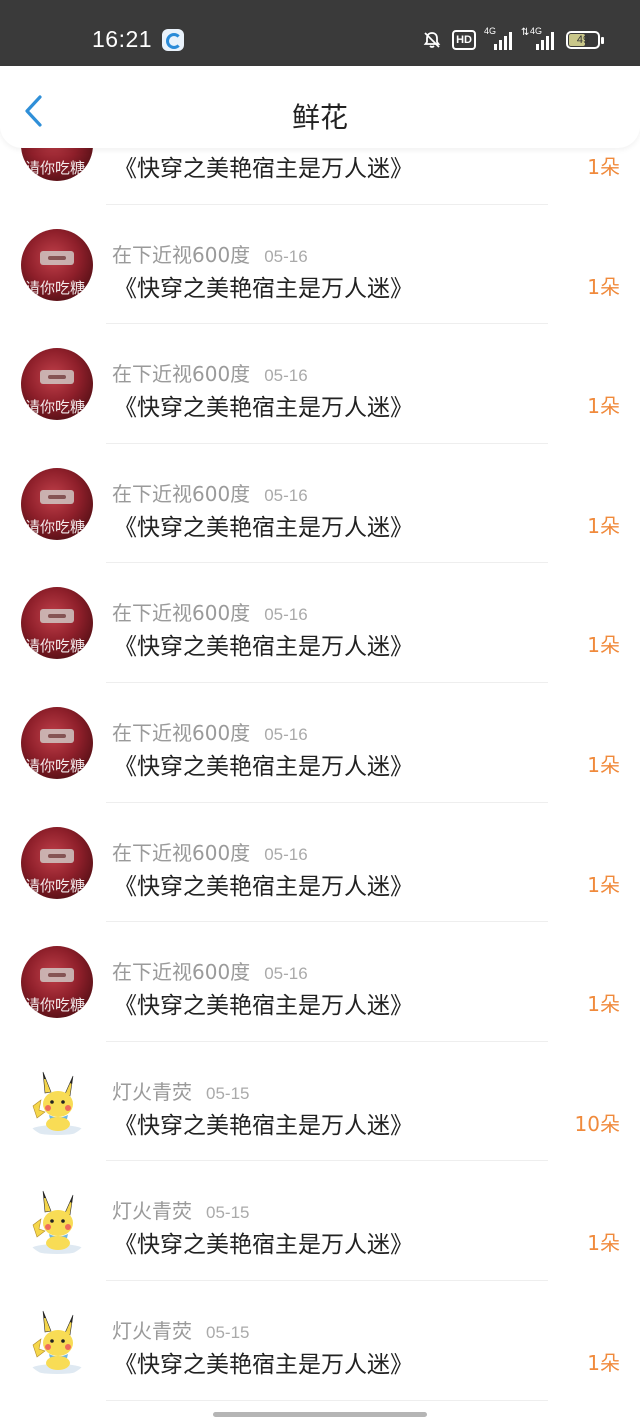 The height and width of the screenshot is (1422, 640). I want to click on status-time: 16:21, so click(122, 39).